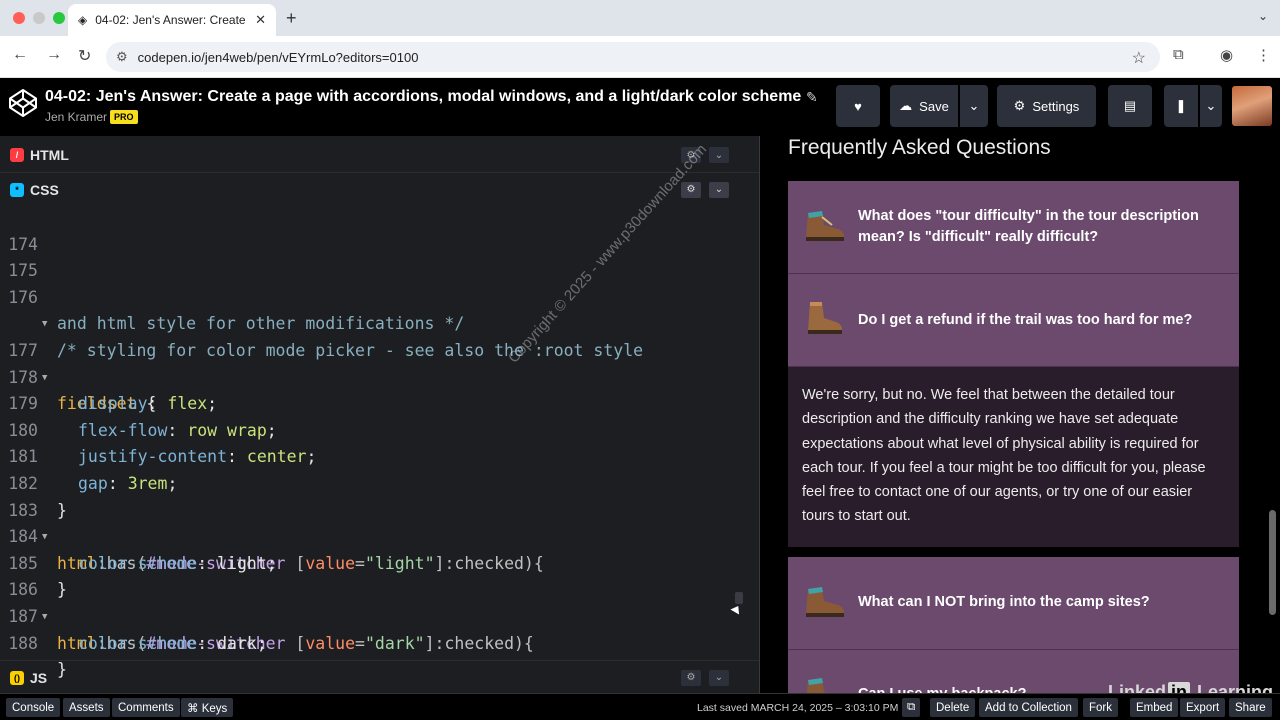 This screenshot has height=720, width=1280. I want to click on bookmark-icon: ❚, so click(1181, 105).